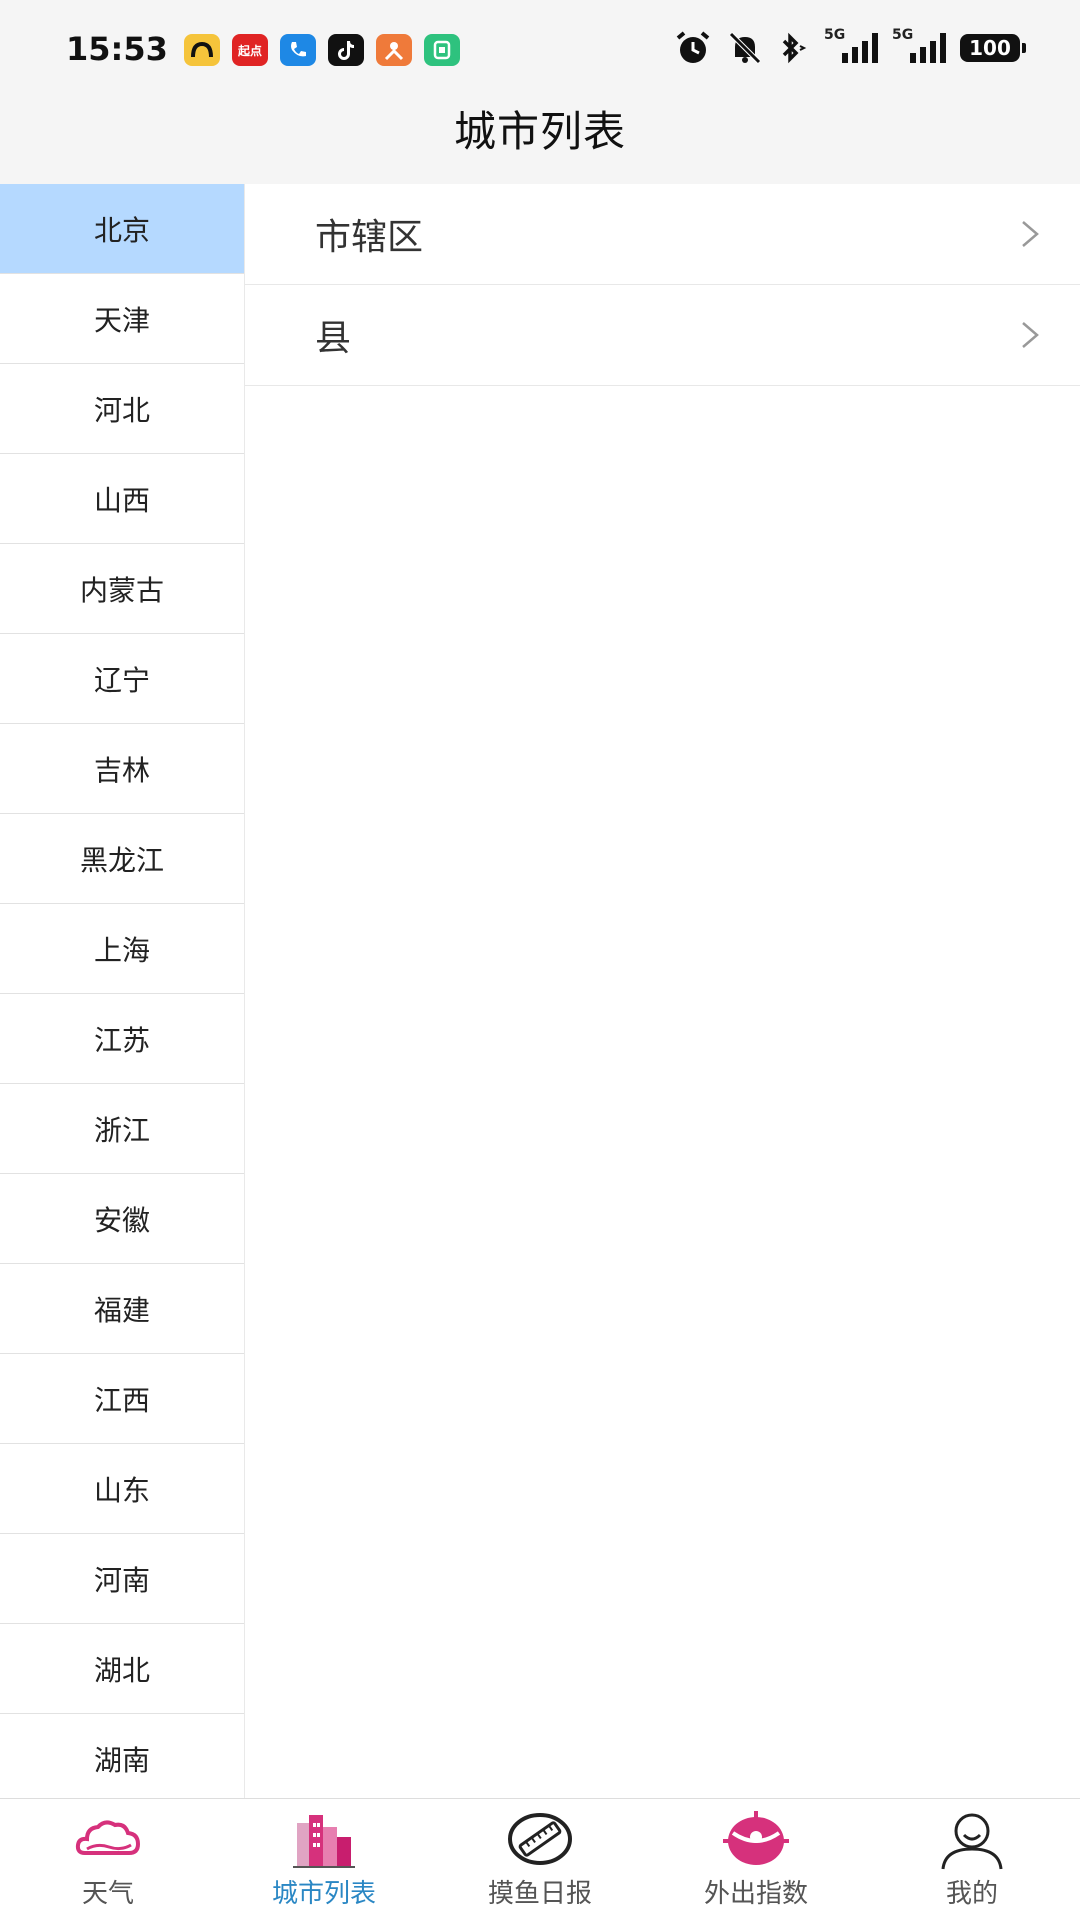  What do you see at coordinates (442, 50) in the screenshot?
I see `green-app-icon` at bounding box center [442, 50].